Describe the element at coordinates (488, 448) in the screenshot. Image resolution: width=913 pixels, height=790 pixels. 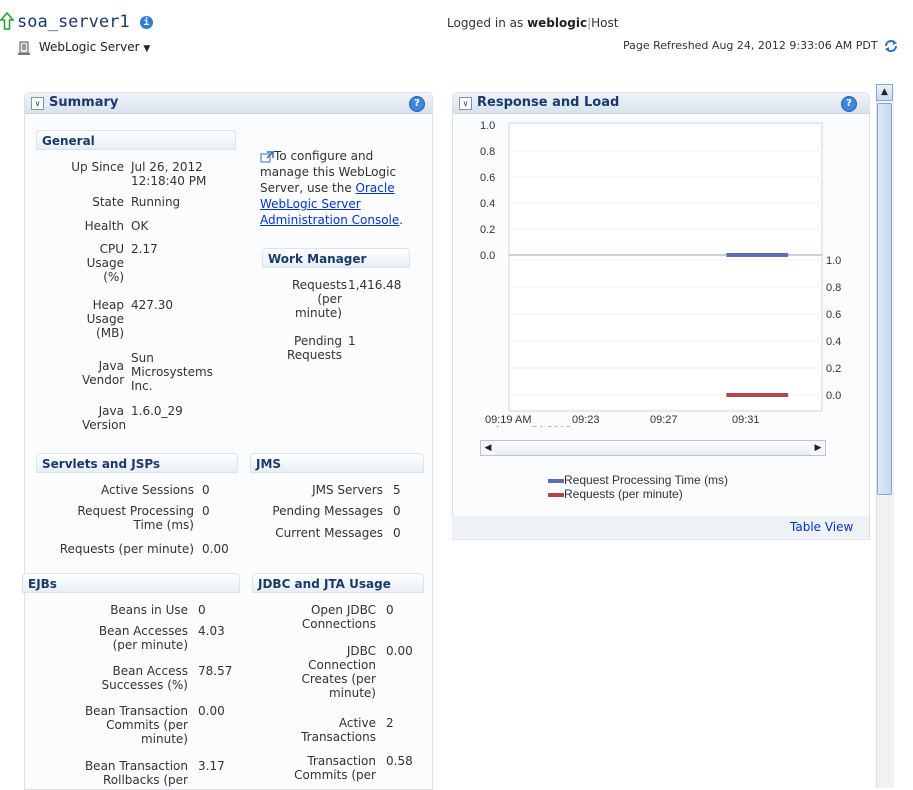
I see `scroll-left-icon: ◀` at that location.